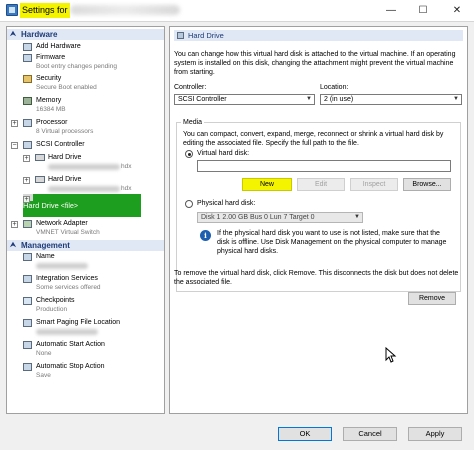 Image resolution: width=474 pixels, height=450 pixels. What do you see at coordinates (52, 122) in the screenshot?
I see `tree-item-label: Processor` at bounding box center [52, 122].